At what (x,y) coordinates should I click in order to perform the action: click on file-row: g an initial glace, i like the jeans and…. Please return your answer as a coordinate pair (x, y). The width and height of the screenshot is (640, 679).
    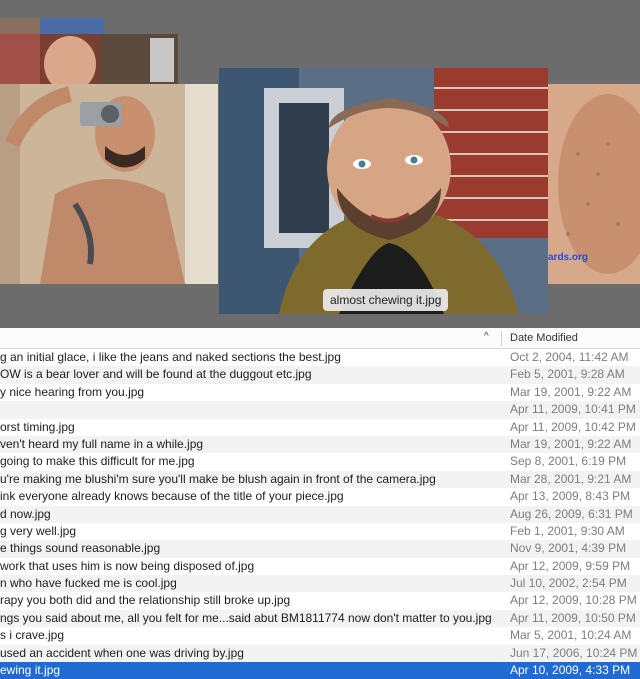
    Looking at the image, I should click on (320, 357).